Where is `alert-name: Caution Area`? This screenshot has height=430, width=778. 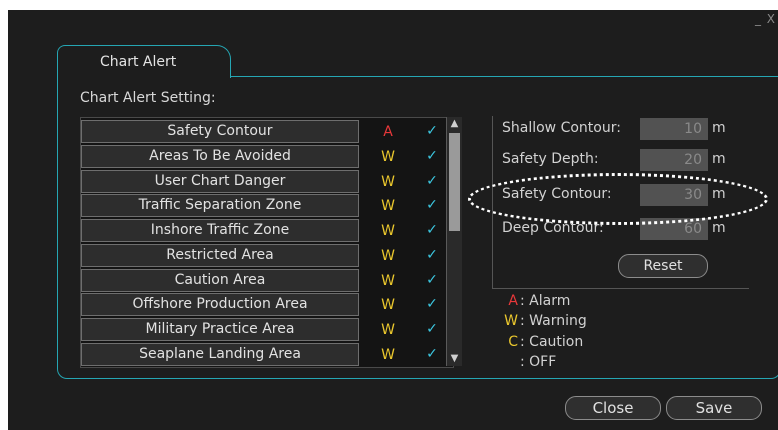 alert-name: Caution Area is located at coordinates (220, 280).